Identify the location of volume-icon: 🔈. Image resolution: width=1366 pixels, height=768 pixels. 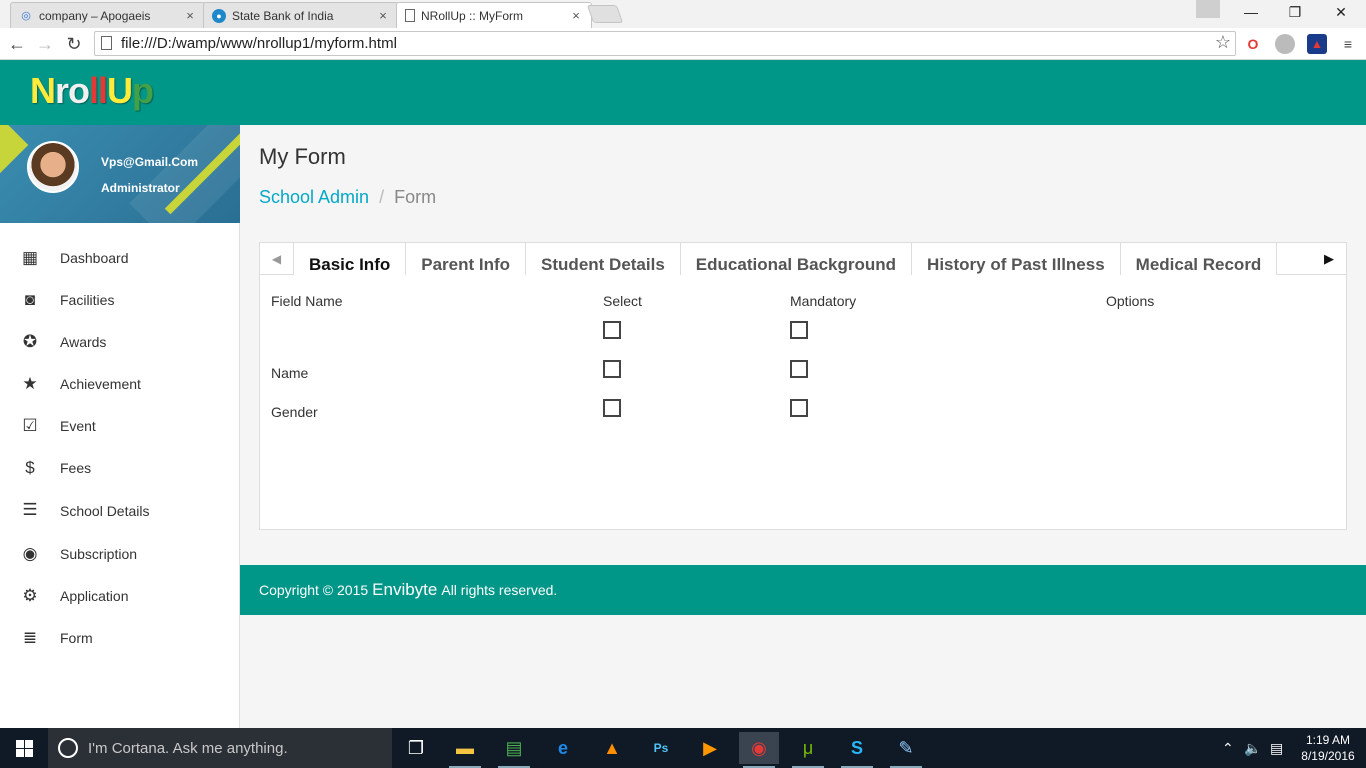
(1252, 748).